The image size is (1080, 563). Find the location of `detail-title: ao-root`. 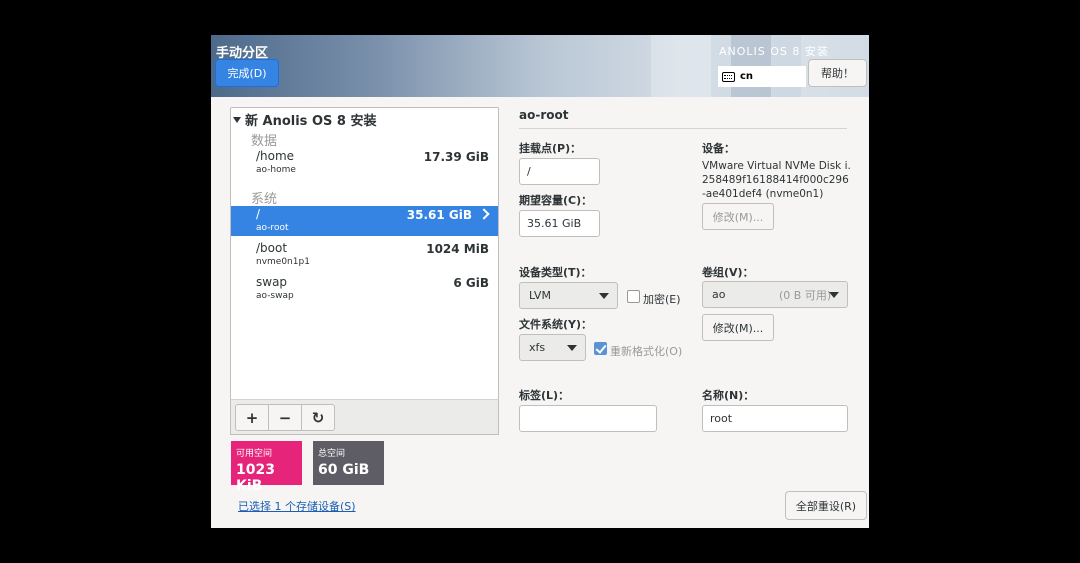

detail-title: ao-root is located at coordinates (544, 115).